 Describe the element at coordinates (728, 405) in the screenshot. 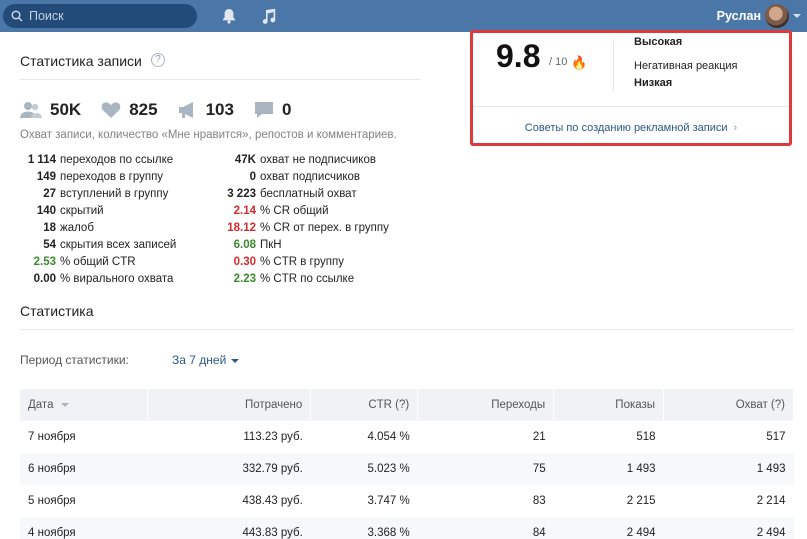

I see `column-header: Охват (?)` at that location.